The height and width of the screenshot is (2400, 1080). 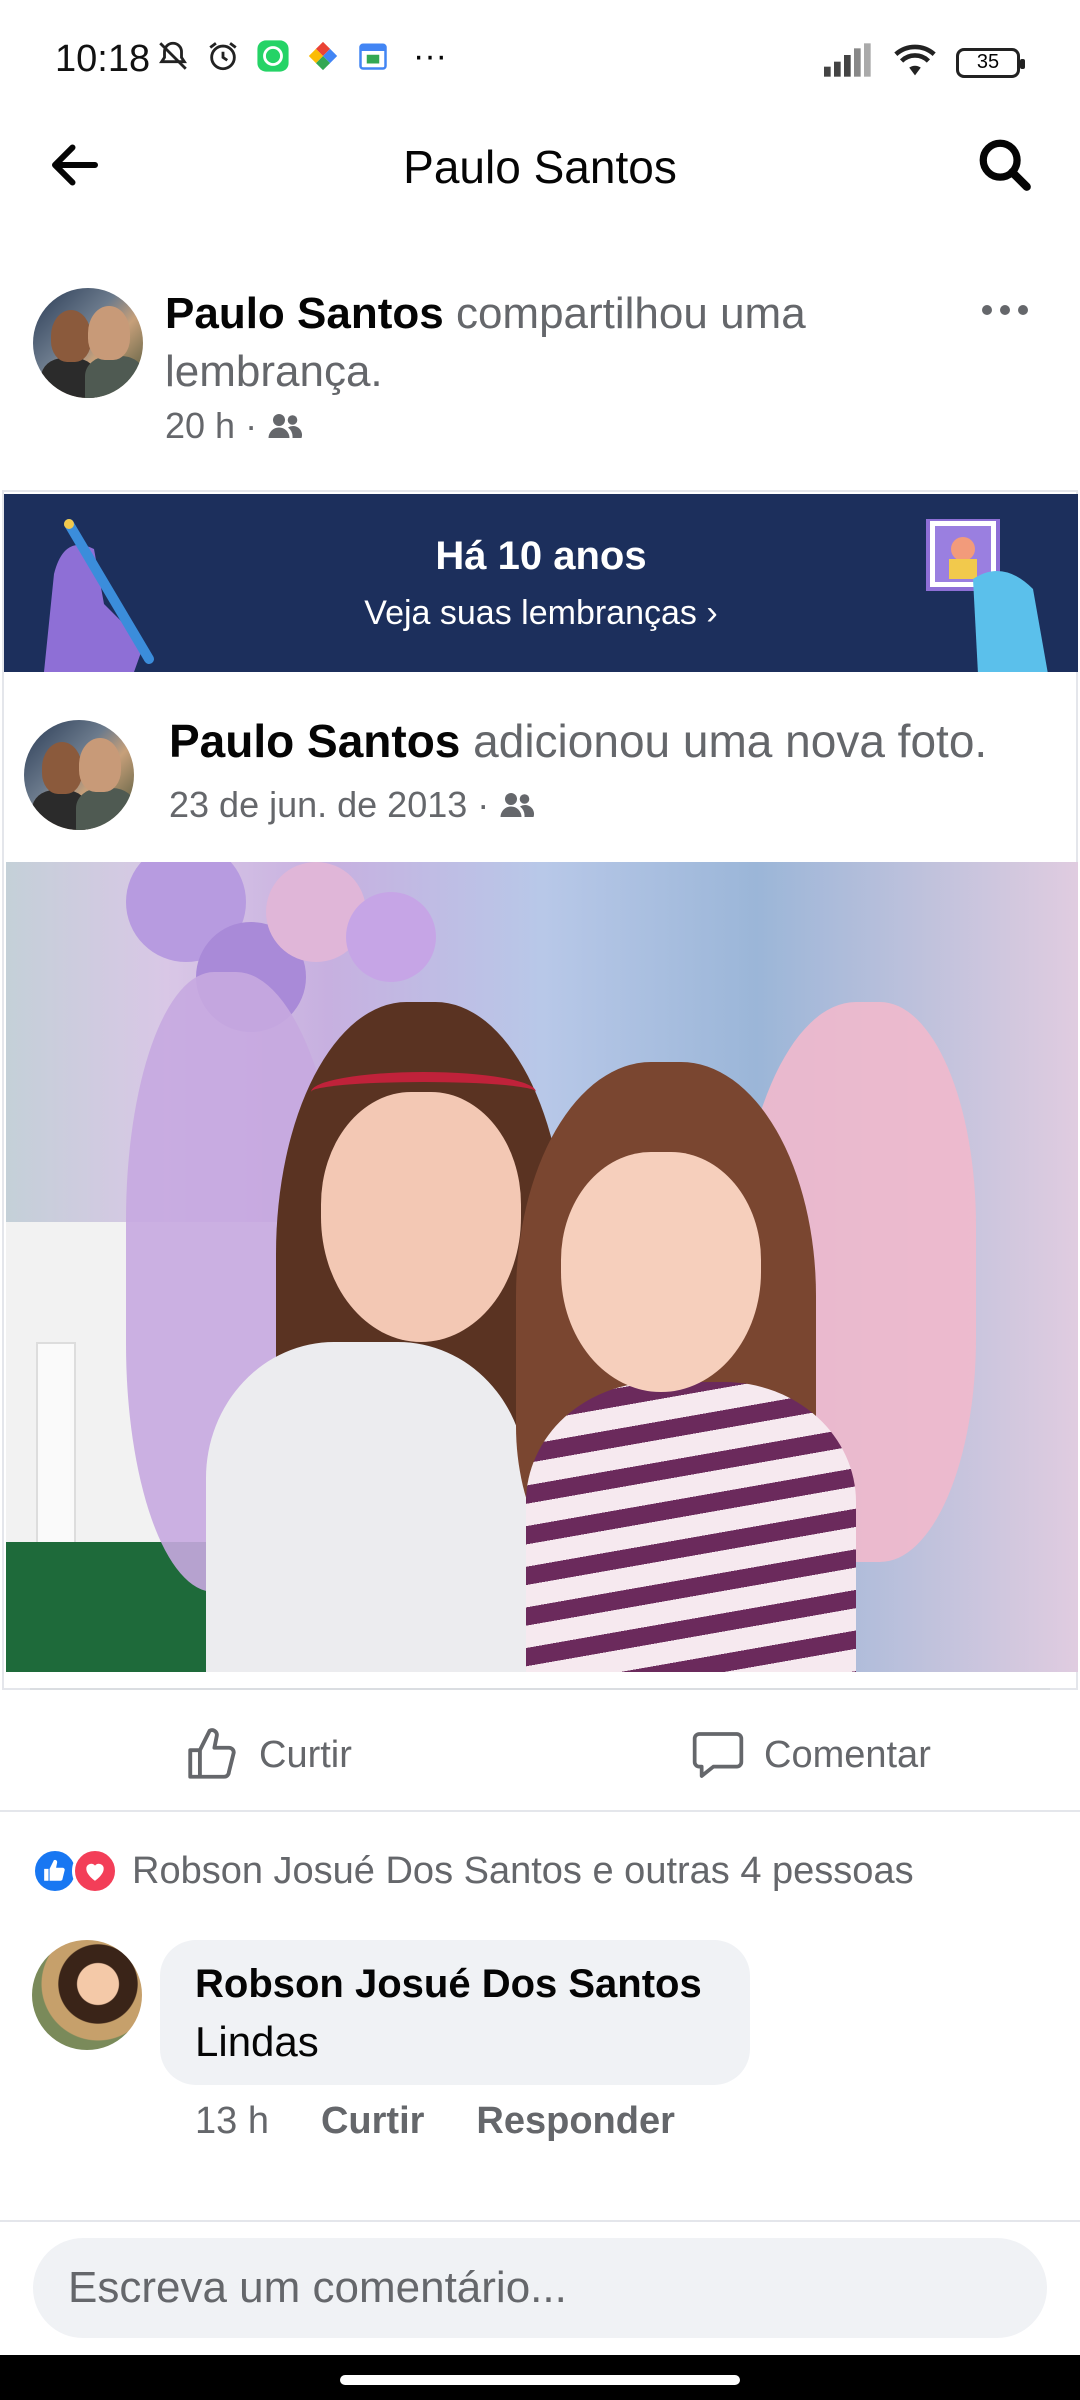 I want to click on comment-input, so click(x=540, y=2288).